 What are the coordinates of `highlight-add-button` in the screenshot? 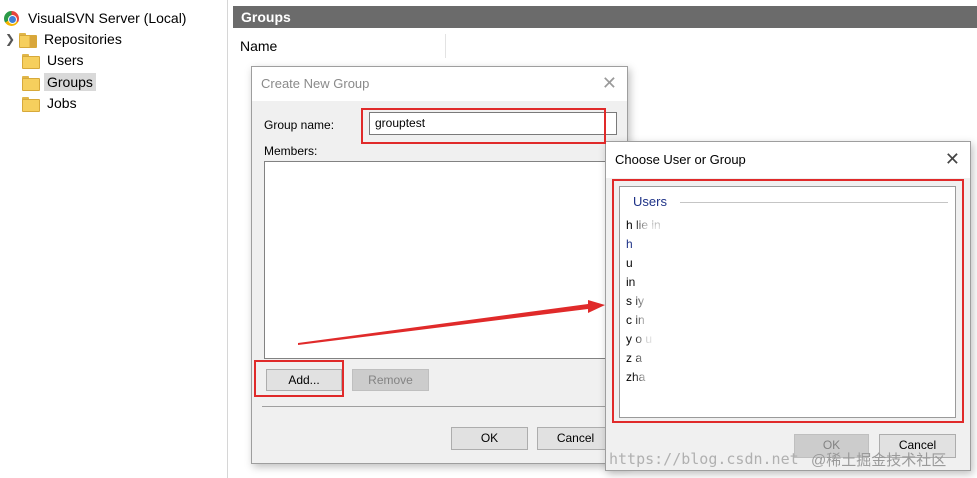 It's located at (299, 378).